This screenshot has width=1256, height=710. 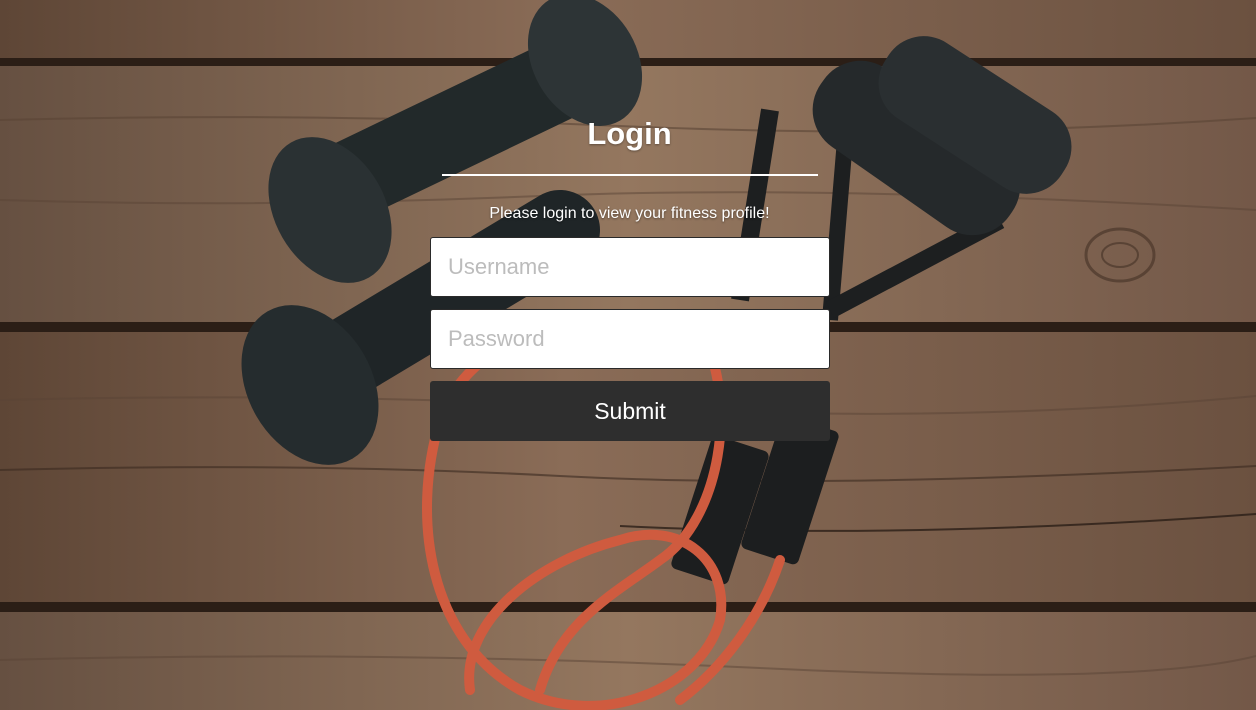 What do you see at coordinates (629, 133) in the screenshot?
I see `login-title: Login` at bounding box center [629, 133].